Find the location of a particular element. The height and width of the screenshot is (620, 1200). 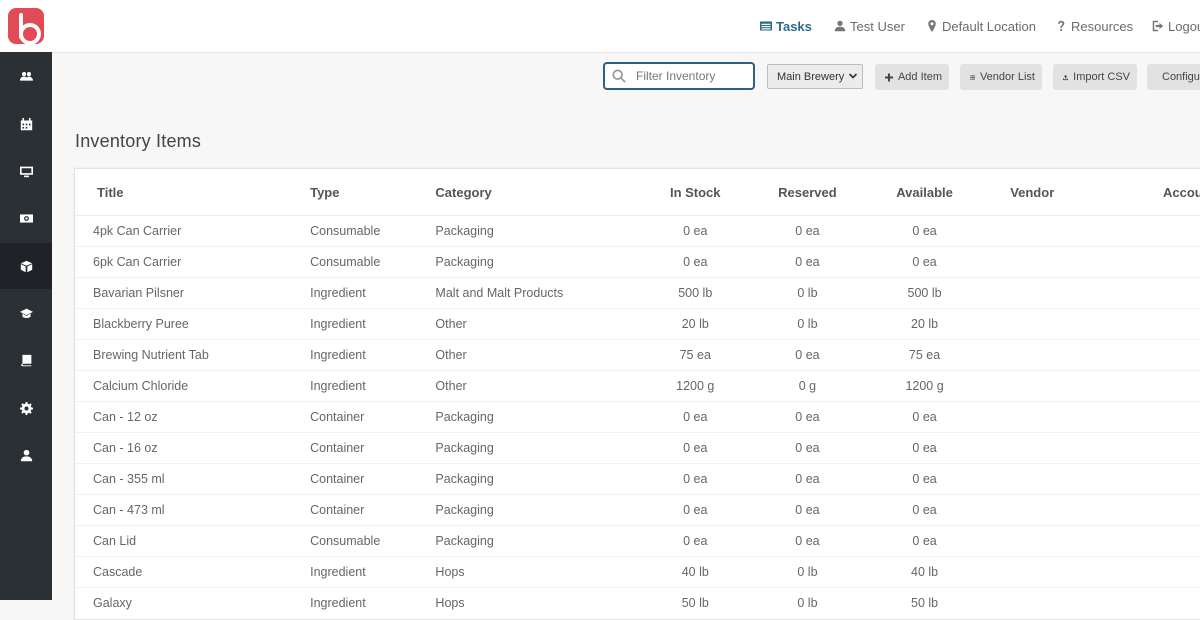

cell-title: Brewing Nutrient Tab is located at coordinates (193, 355).